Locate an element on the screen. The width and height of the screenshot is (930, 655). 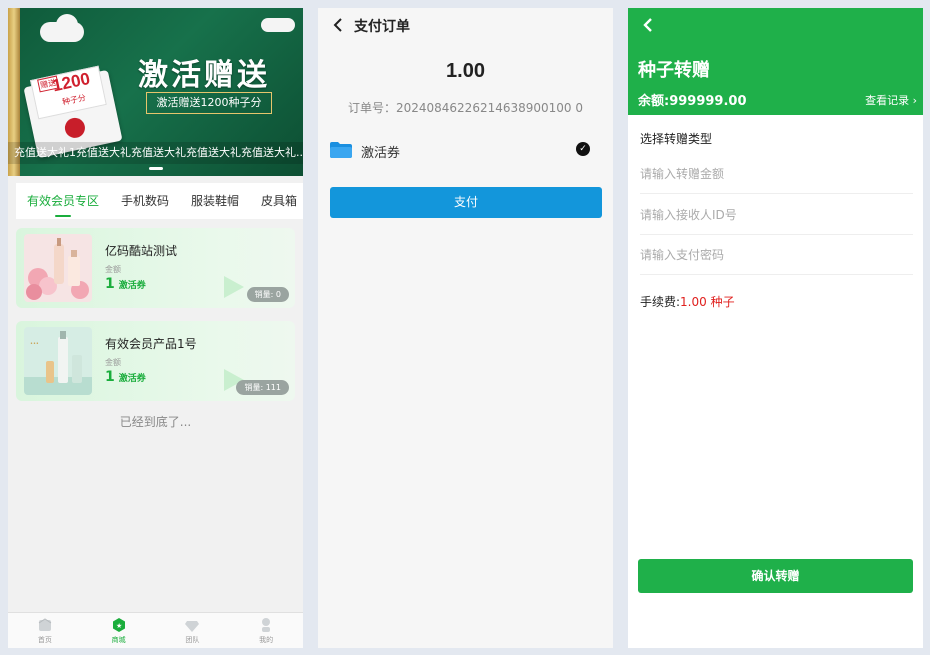
chevron-right-icon: › is located at coordinates (914, 100).